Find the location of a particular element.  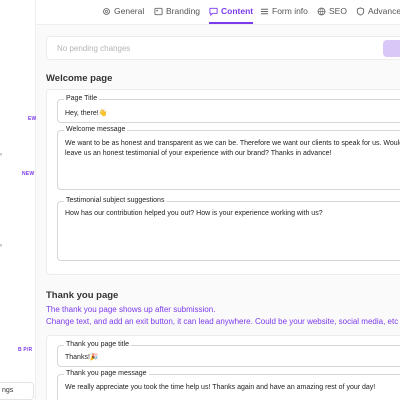

globe-icon is located at coordinates (321, 11).